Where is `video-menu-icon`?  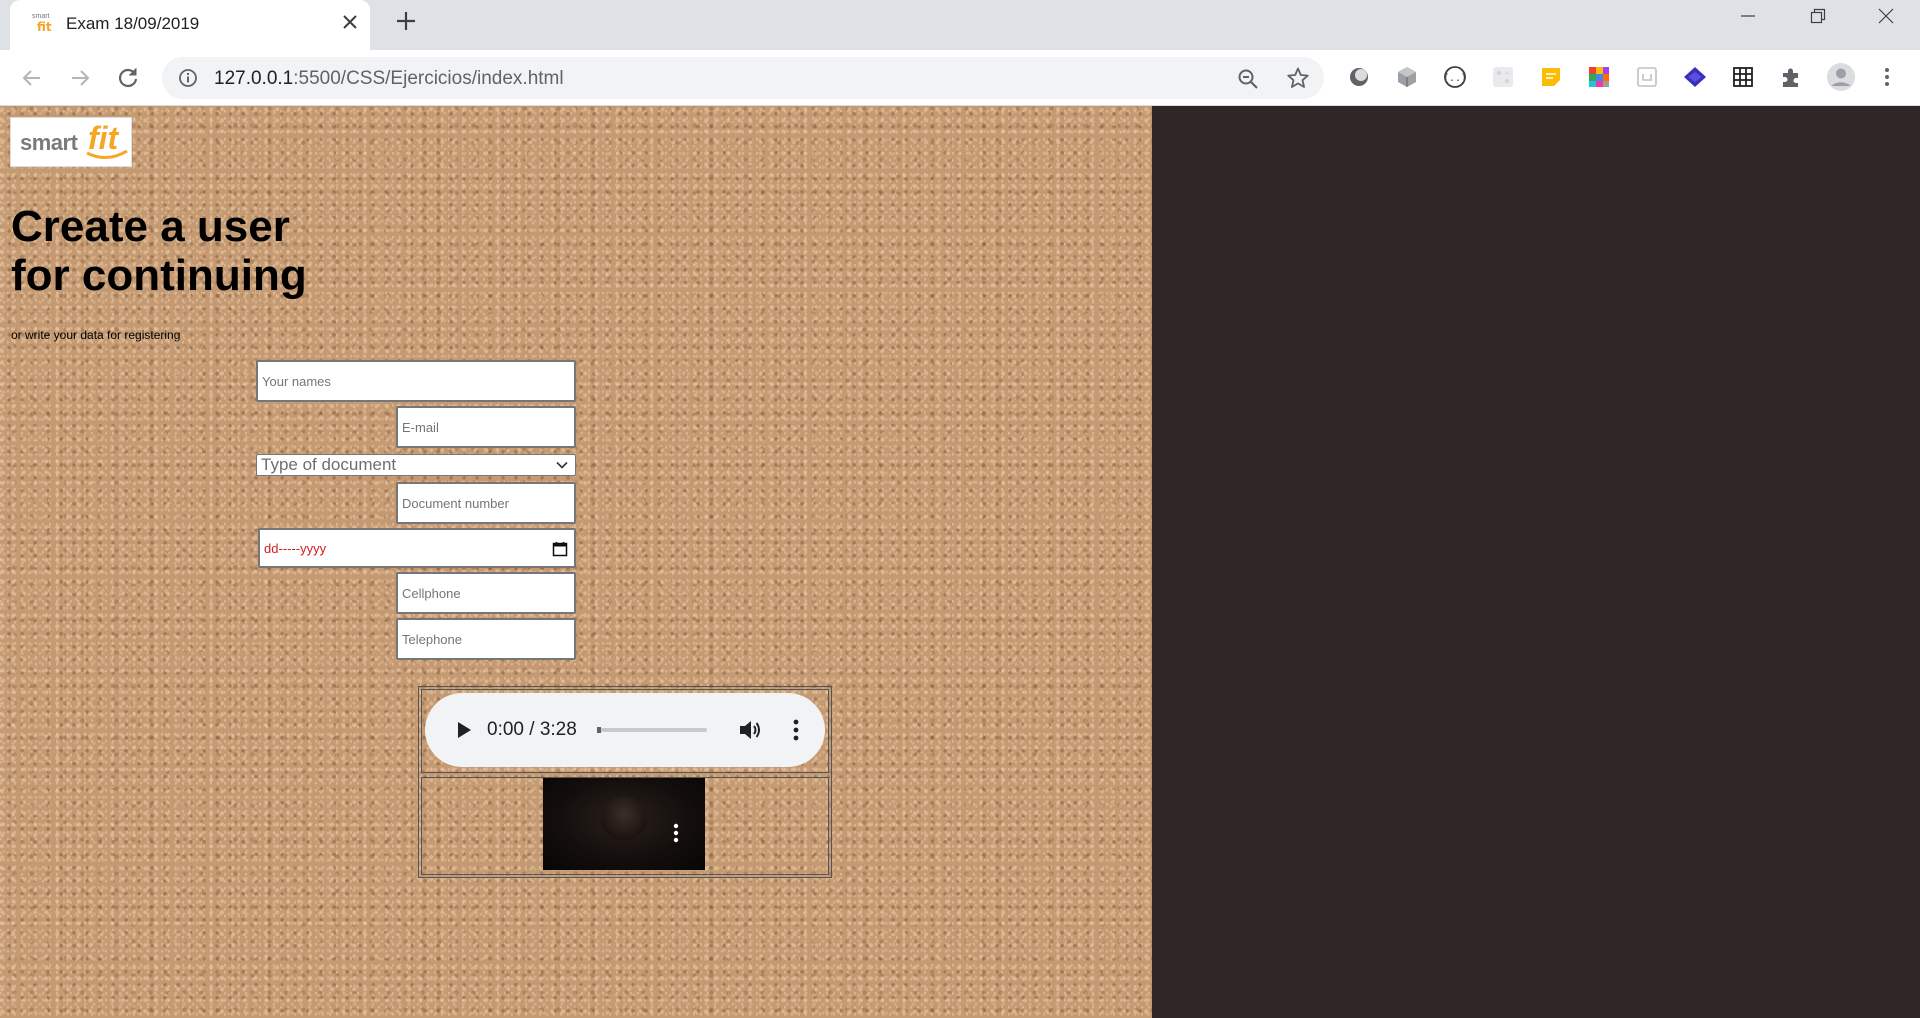
video-menu-icon is located at coordinates (676, 833).